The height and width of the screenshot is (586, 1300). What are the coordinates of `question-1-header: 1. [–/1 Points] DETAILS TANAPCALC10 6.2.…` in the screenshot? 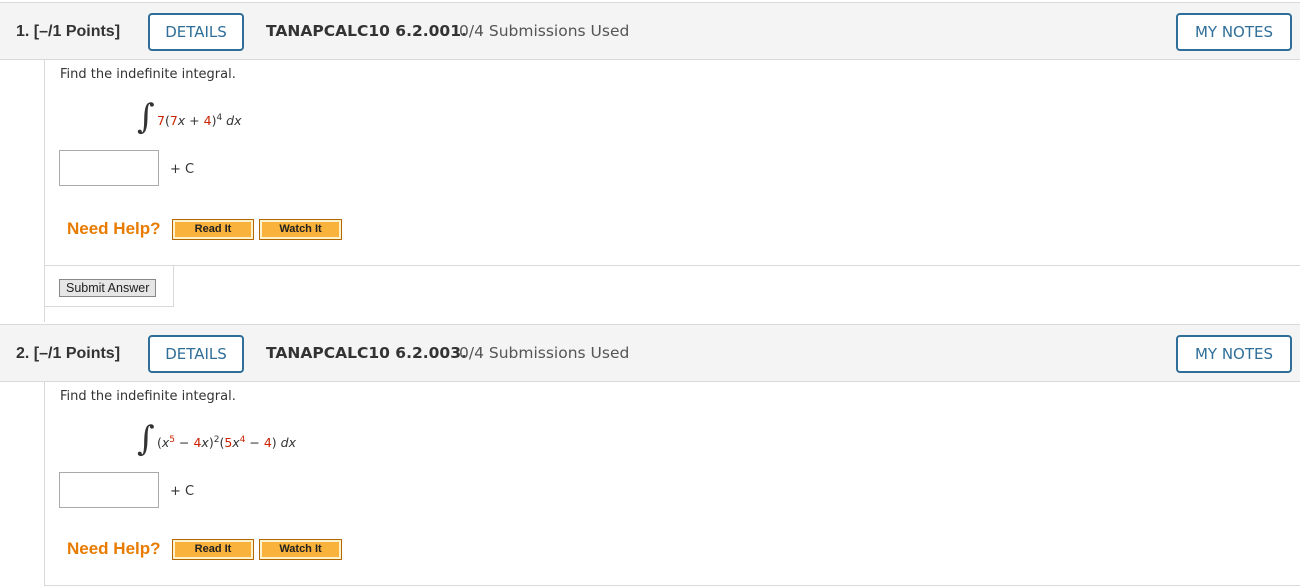 It's located at (650, 31).